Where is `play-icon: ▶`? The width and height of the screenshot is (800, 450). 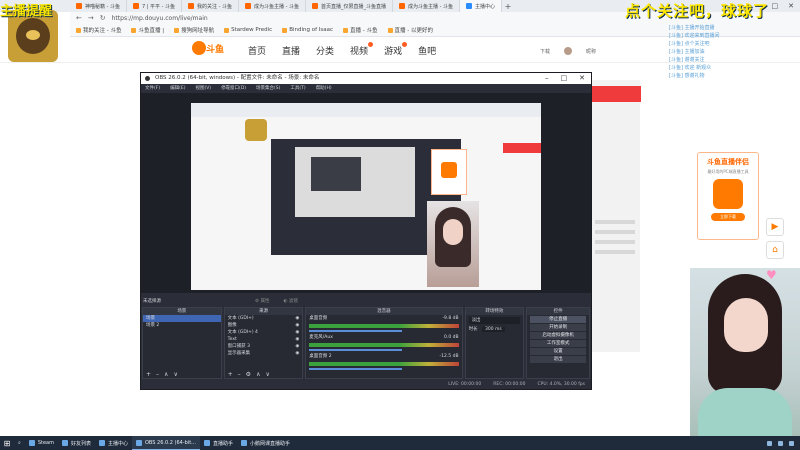
play-icon: ▶ is located at coordinates (775, 227).